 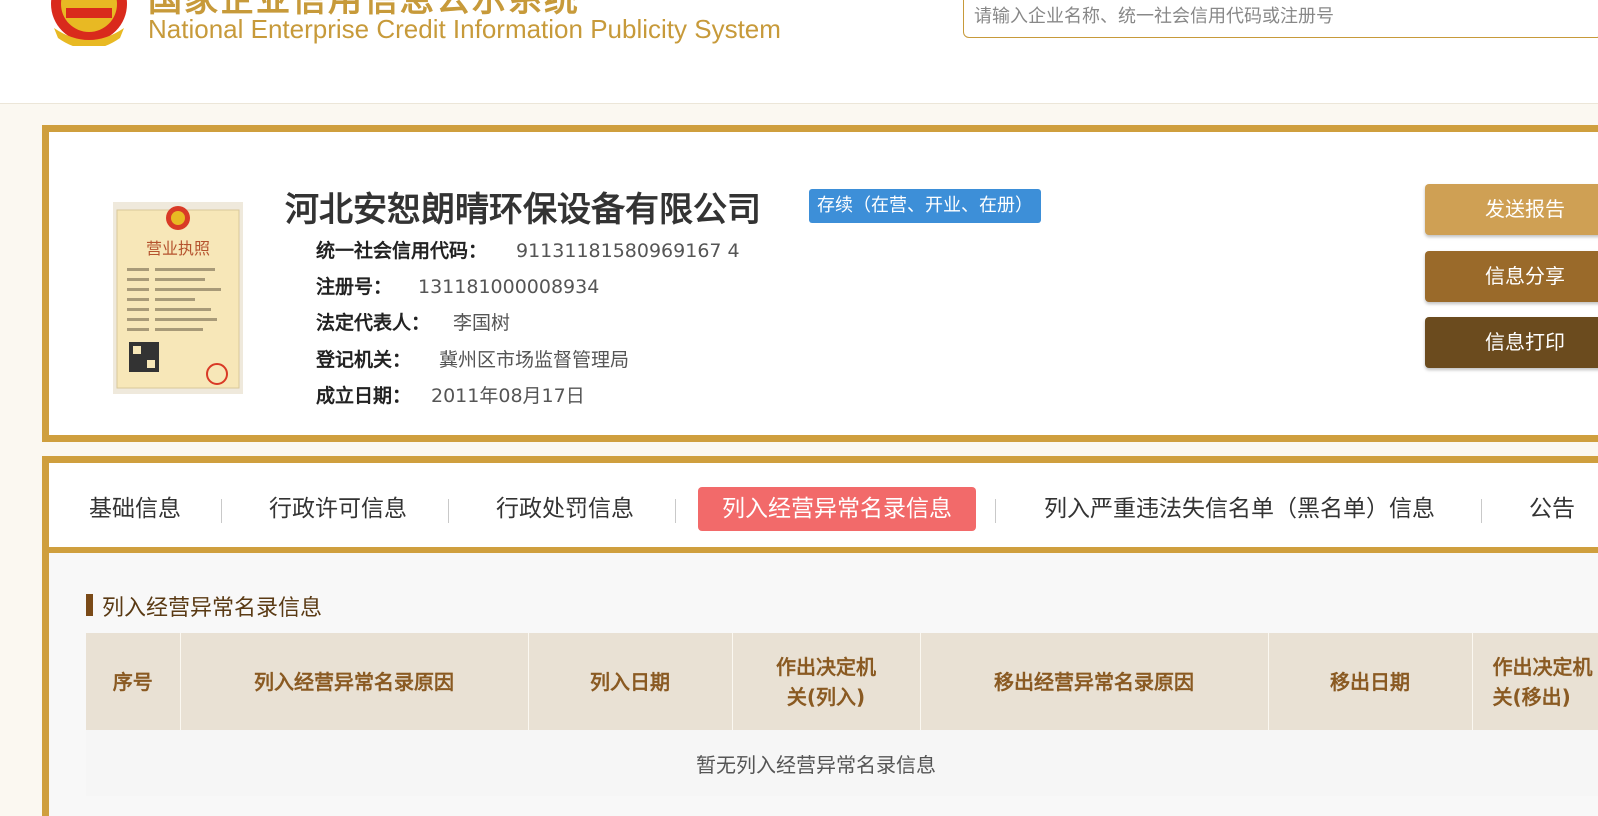 I want to click on info-row-reg-number: 注册号： 131181000008934, so click(x=457, y=285).